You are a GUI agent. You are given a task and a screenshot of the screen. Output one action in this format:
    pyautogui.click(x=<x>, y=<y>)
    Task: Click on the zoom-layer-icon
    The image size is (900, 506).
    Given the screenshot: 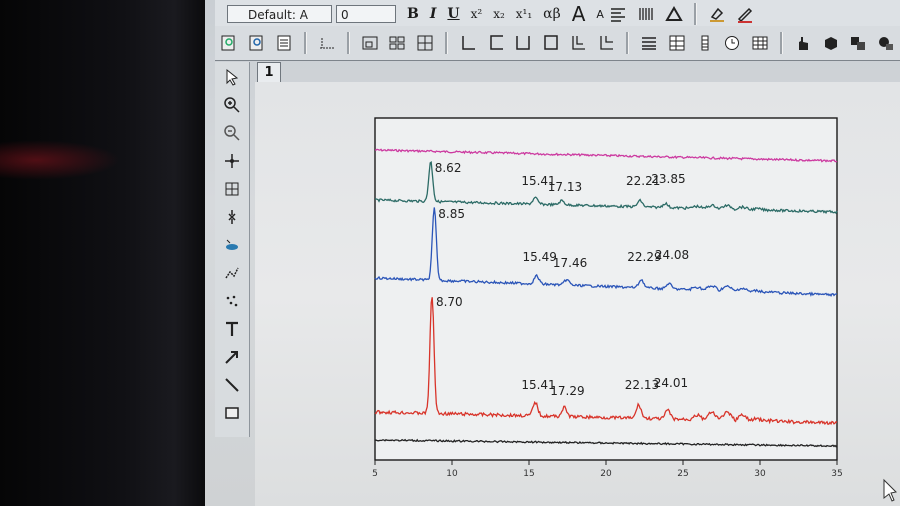 What is the action you would take?
    pyautogui.click(x=257, y=43)
    